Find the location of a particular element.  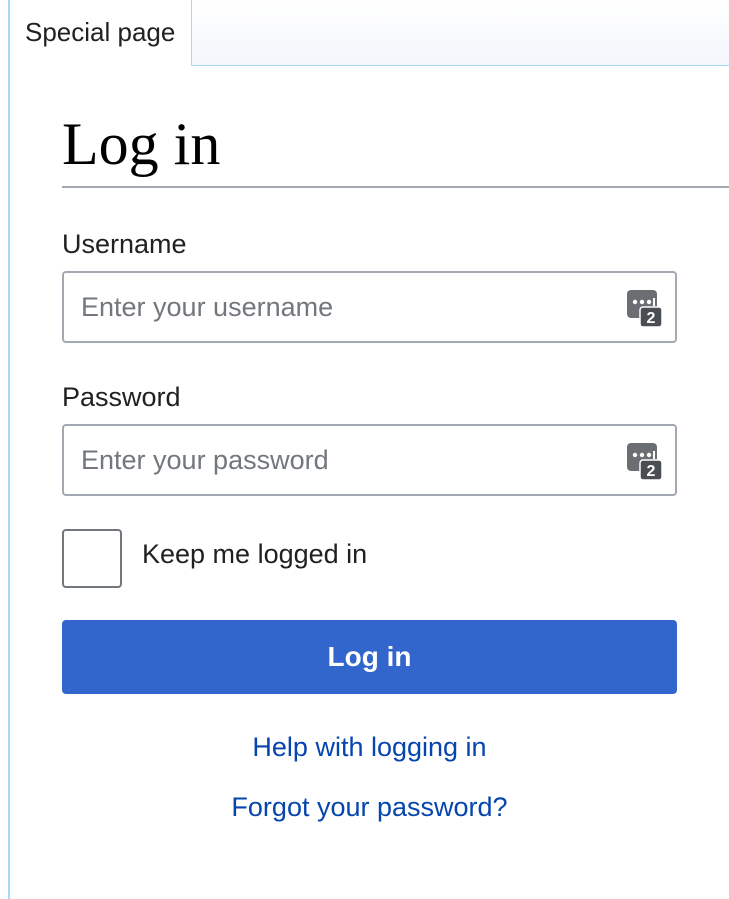

login-button: Log in is located at coordinates (369, 657).